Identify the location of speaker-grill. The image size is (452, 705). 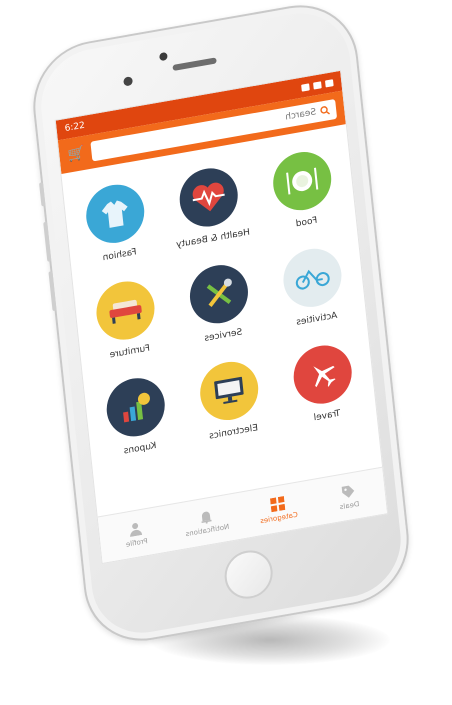
(194, 64).